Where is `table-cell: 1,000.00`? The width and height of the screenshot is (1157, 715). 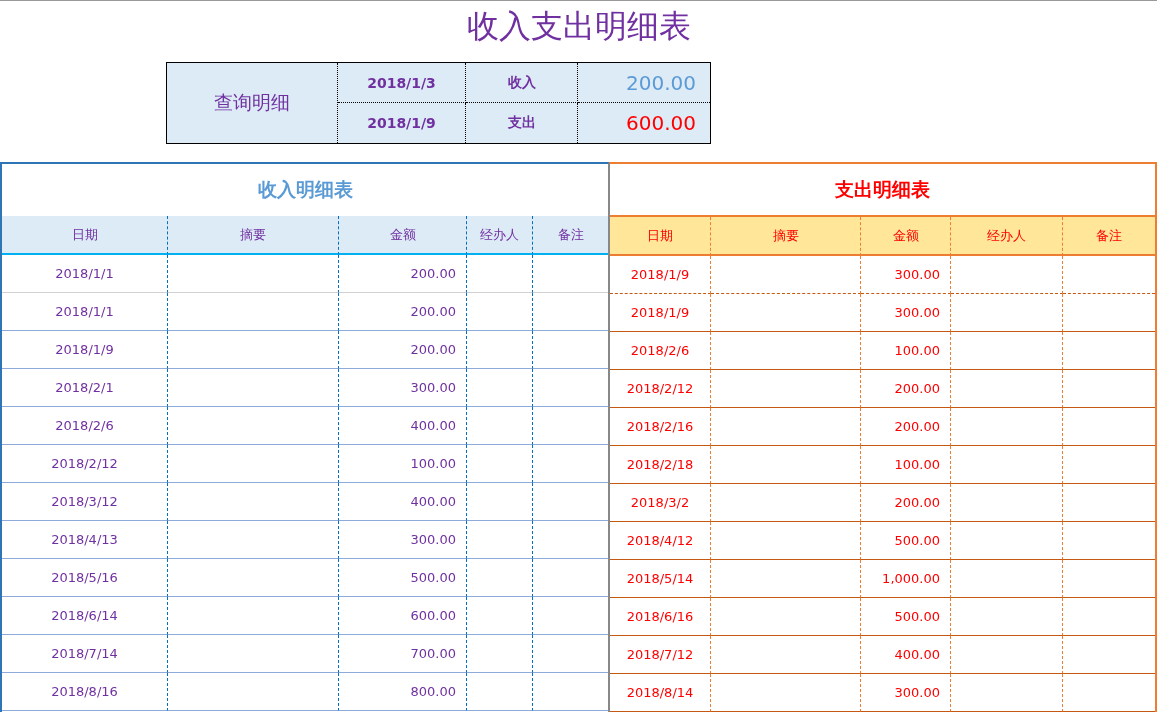
table-cell: 1,000.00 is located at coordinates (906, 579).